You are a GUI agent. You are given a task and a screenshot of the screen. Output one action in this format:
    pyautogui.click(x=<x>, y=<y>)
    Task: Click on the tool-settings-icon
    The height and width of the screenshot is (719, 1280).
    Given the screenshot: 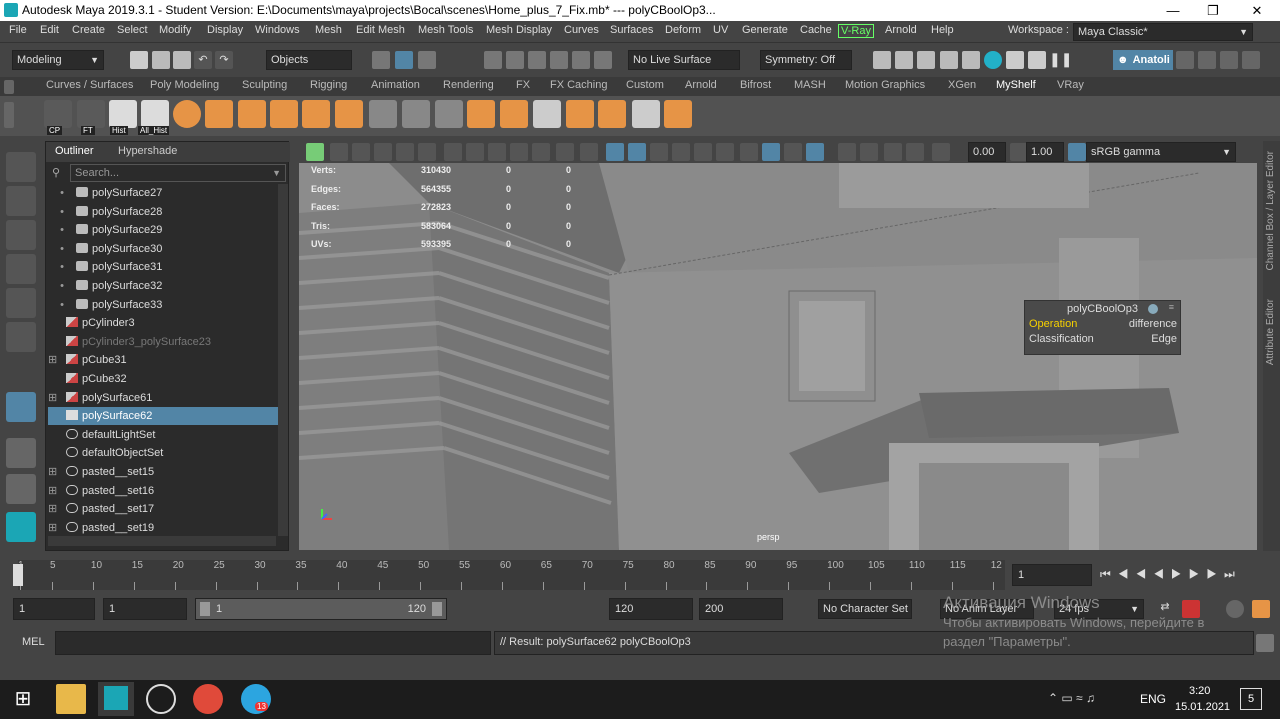 What is the action you would take?
    pyautogui.click(x=1229, y=60)
    